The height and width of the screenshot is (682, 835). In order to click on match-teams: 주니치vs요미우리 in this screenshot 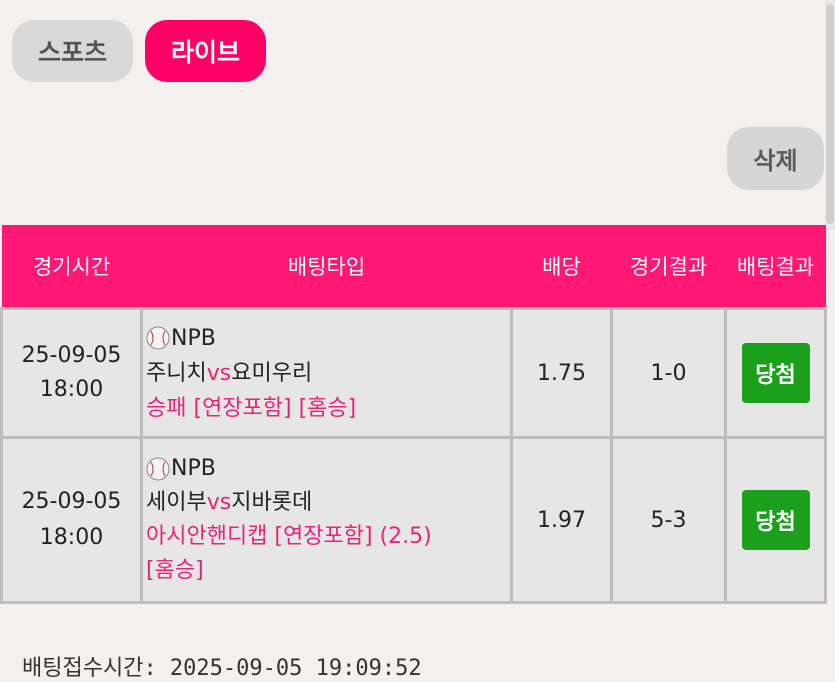, I will do `click(328, 373)`.